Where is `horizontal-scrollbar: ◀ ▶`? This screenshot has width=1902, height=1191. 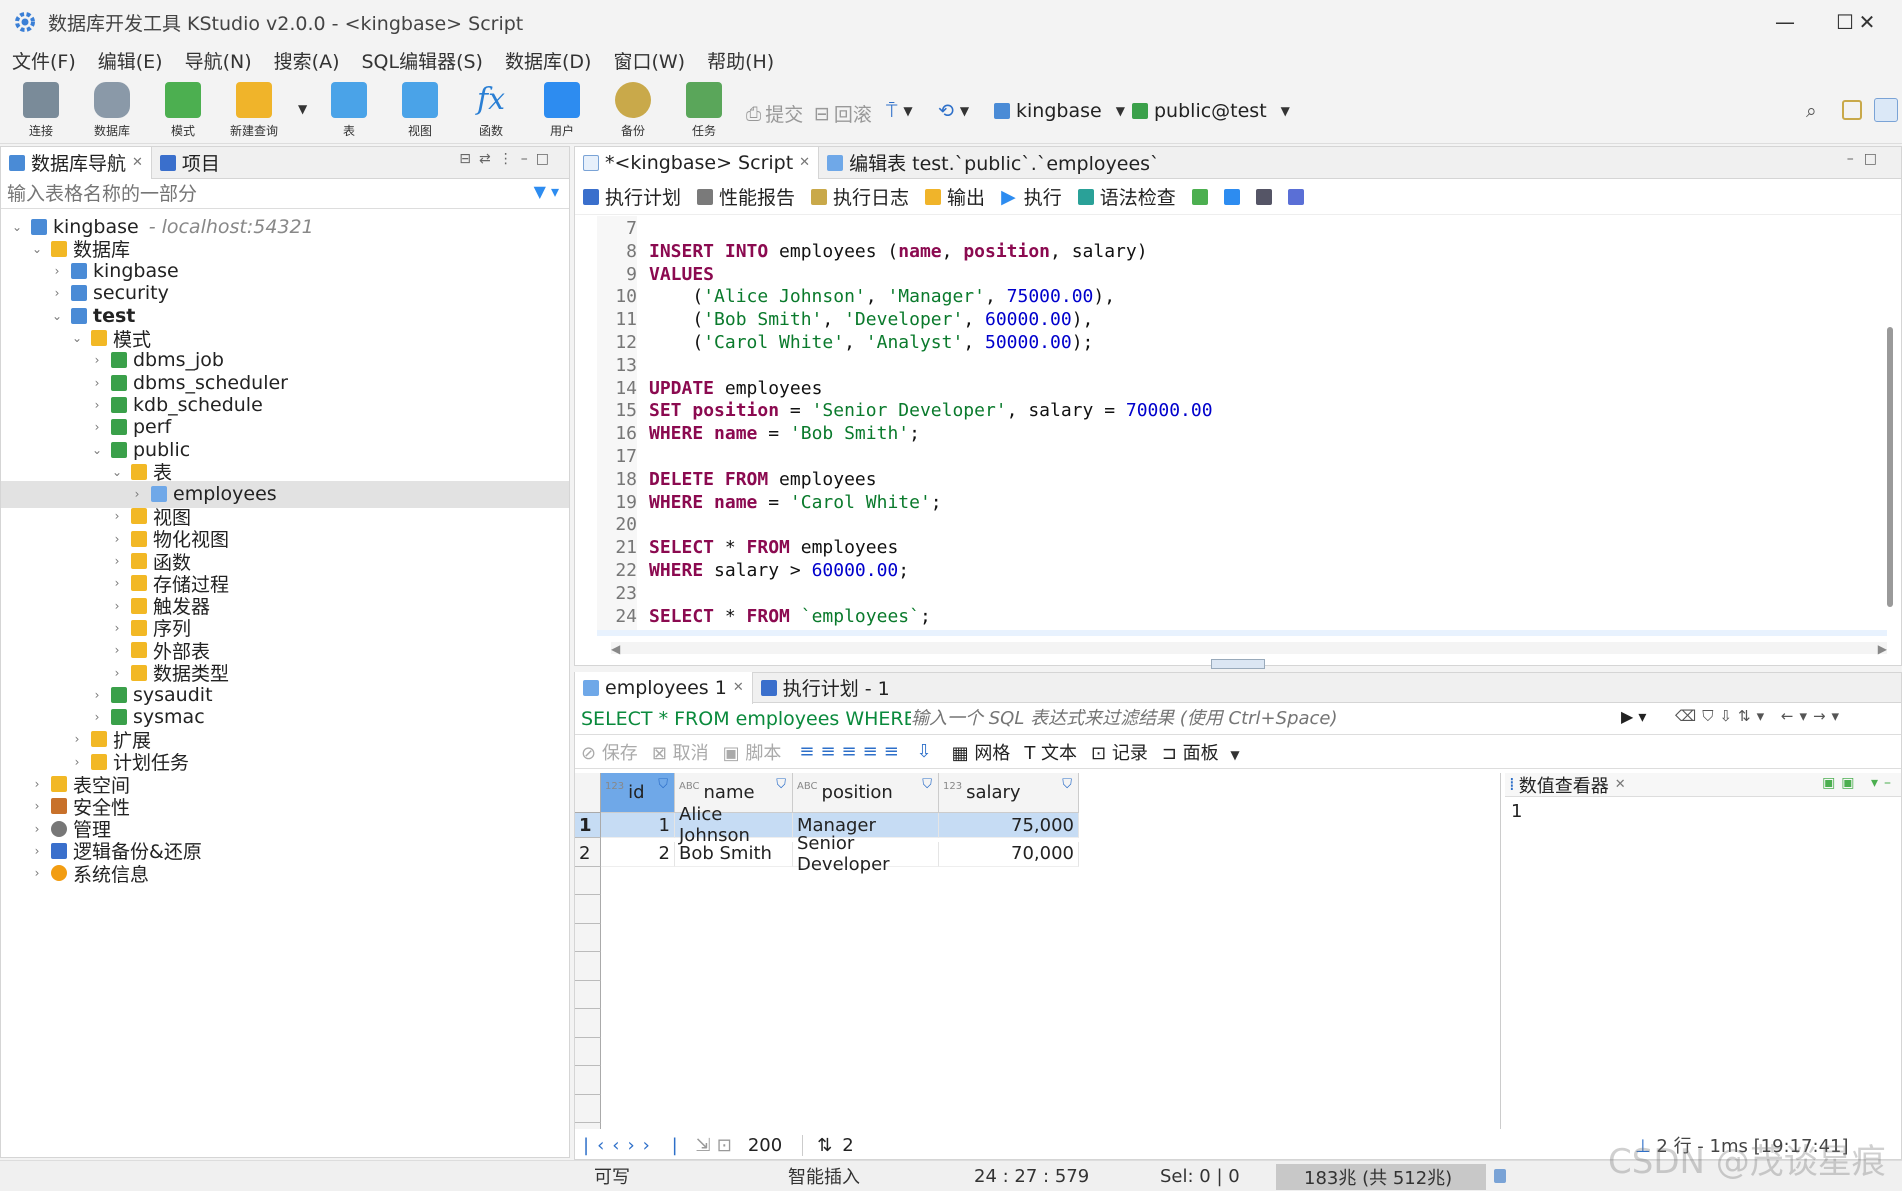
horizontal-scrollbar: ◀ ▶ is located at coordinates (1249, 649).